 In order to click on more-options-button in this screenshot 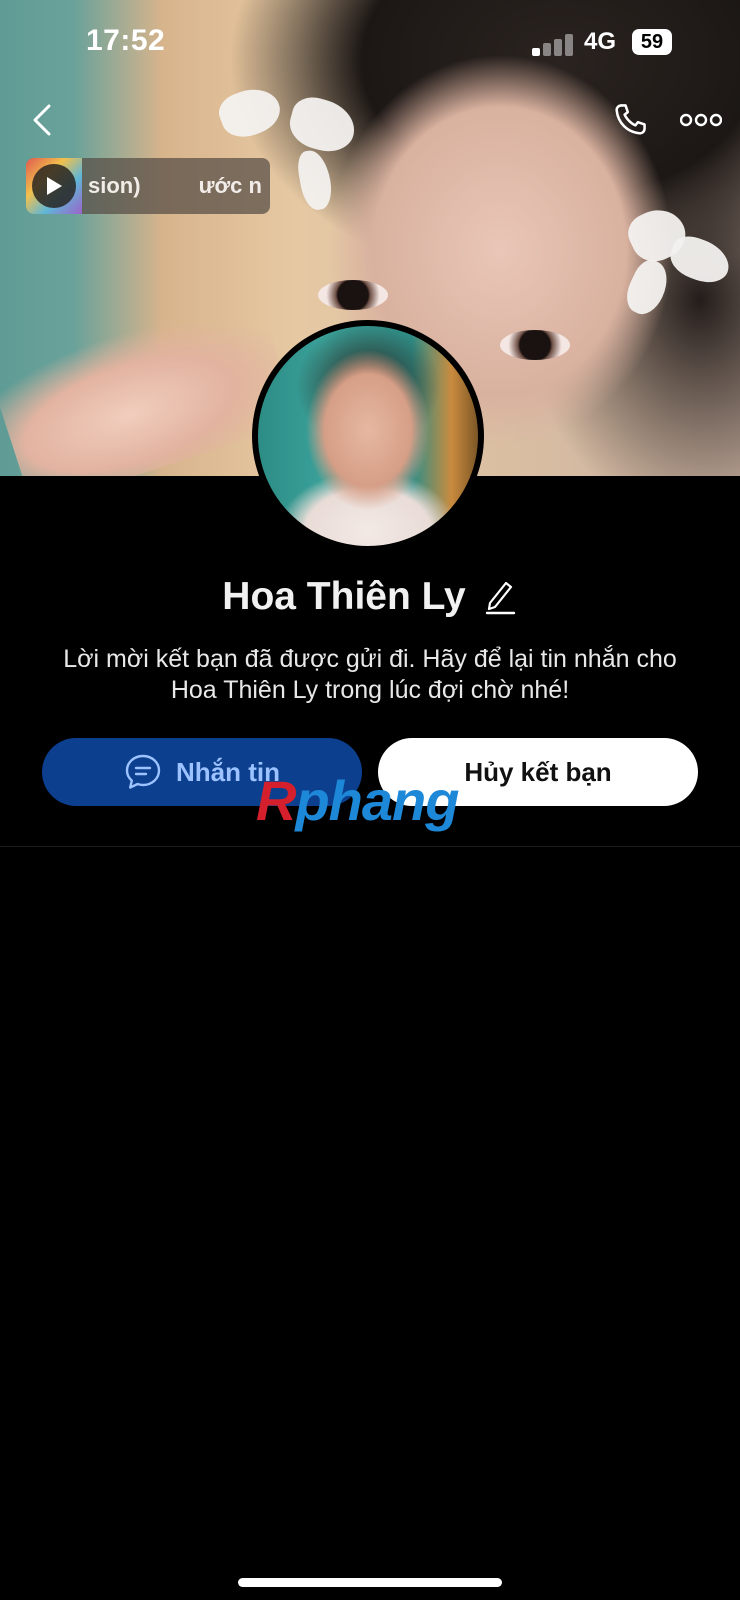, I will do `click(701, 120)`.